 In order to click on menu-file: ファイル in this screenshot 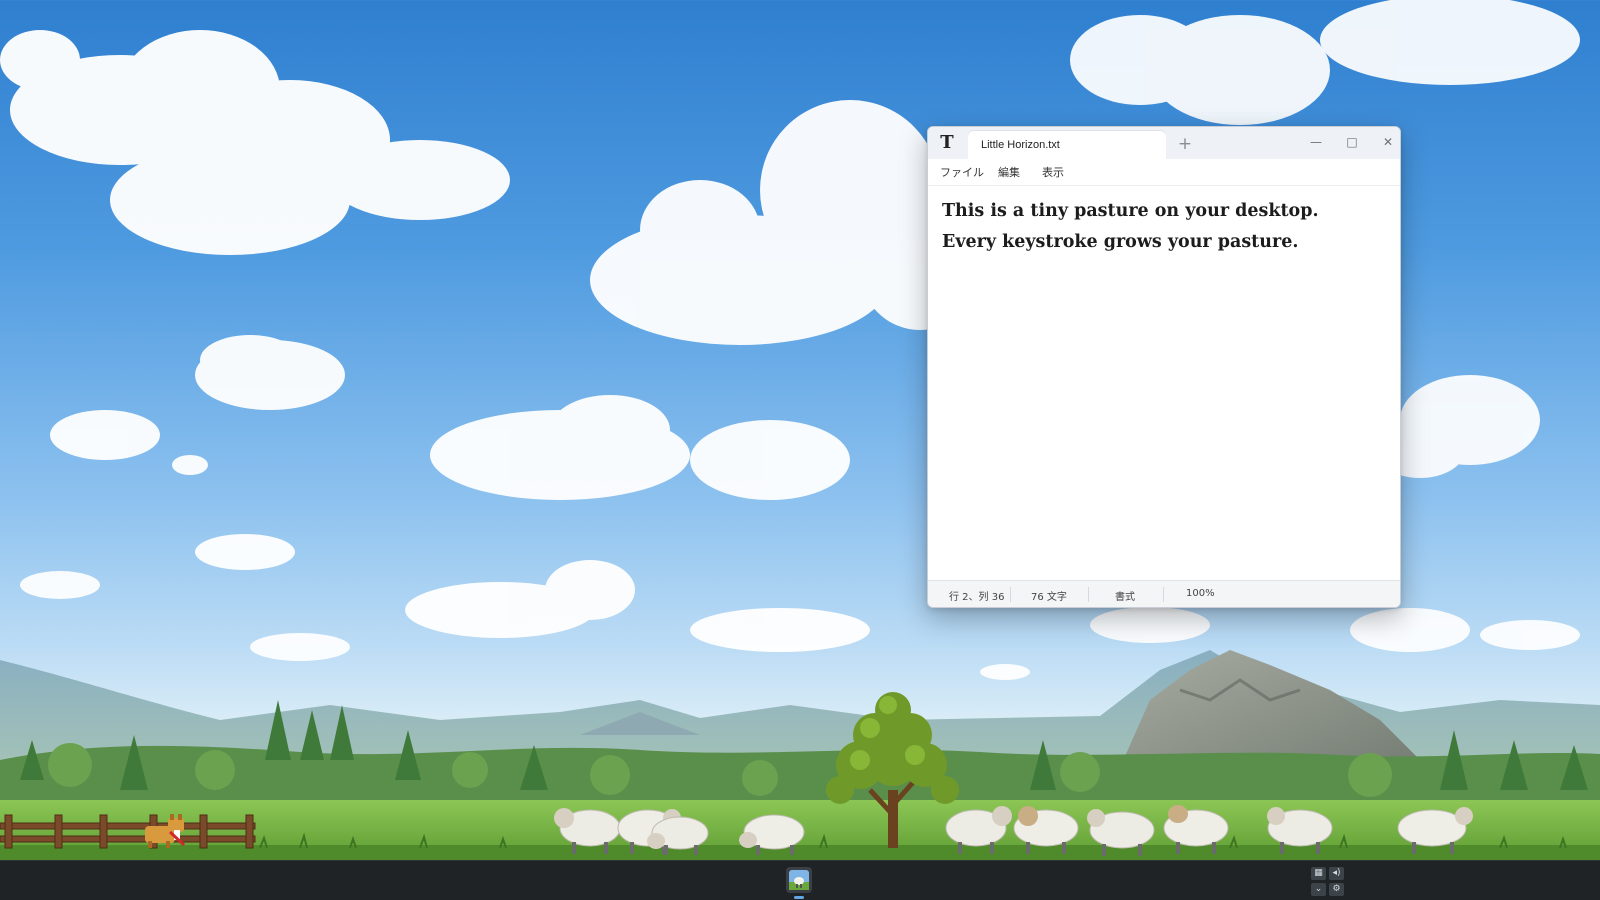, I will do `click(962, 172)`.